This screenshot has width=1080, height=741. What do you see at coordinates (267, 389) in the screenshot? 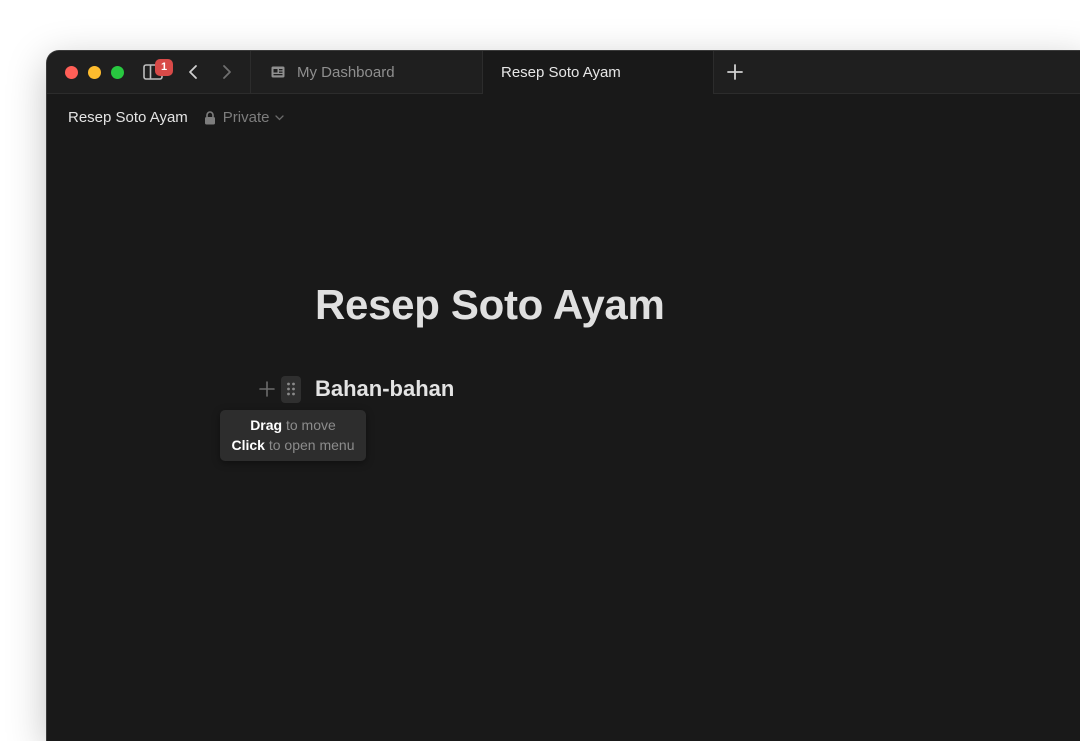
I see `add-block-plus-icon` at bounding box center [267, 389].